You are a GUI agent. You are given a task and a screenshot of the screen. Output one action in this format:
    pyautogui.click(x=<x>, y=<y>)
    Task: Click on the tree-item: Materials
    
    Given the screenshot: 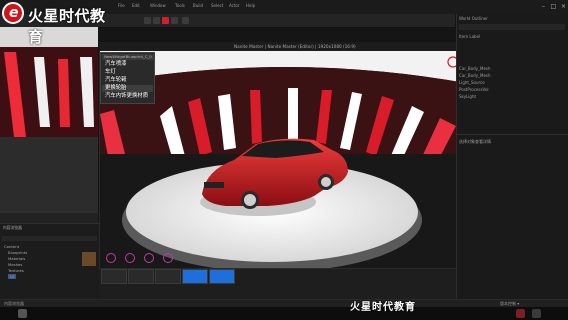 What is the action you would take?
    pyautogui.click(x=16, y=258)
    